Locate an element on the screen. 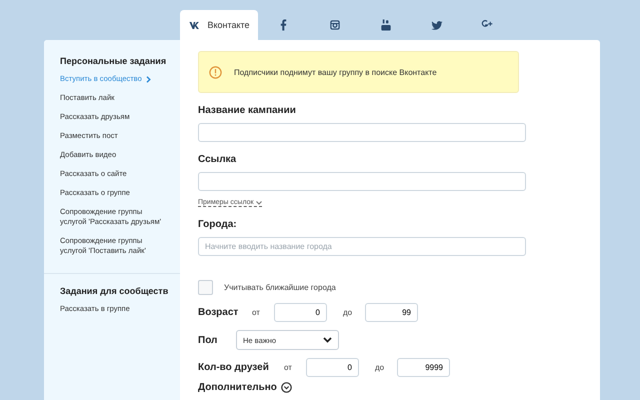  link-field is located at coordinates (362, 181).